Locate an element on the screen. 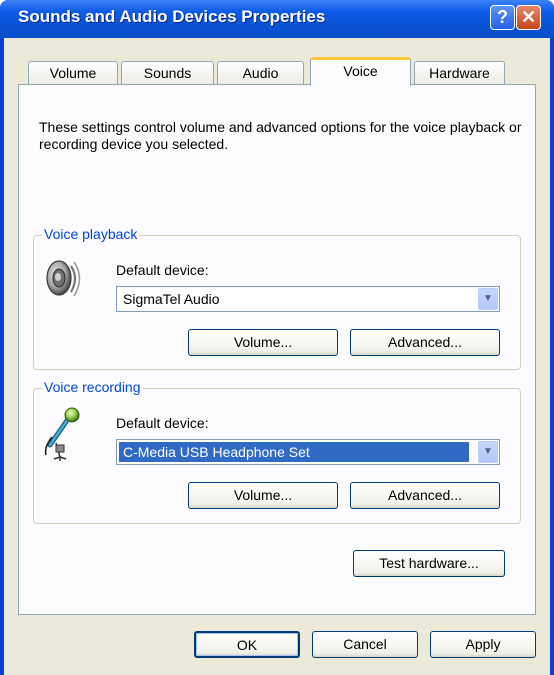  voice-recording-label: Voice recording is located at coordinates (92, 387).